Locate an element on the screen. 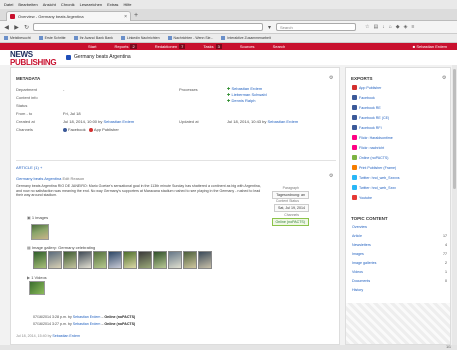 Image resolution: width=457 pixels, height=350 pixels. footer-user-link: Sebastian Erdem is located at coordinates (66, 336).